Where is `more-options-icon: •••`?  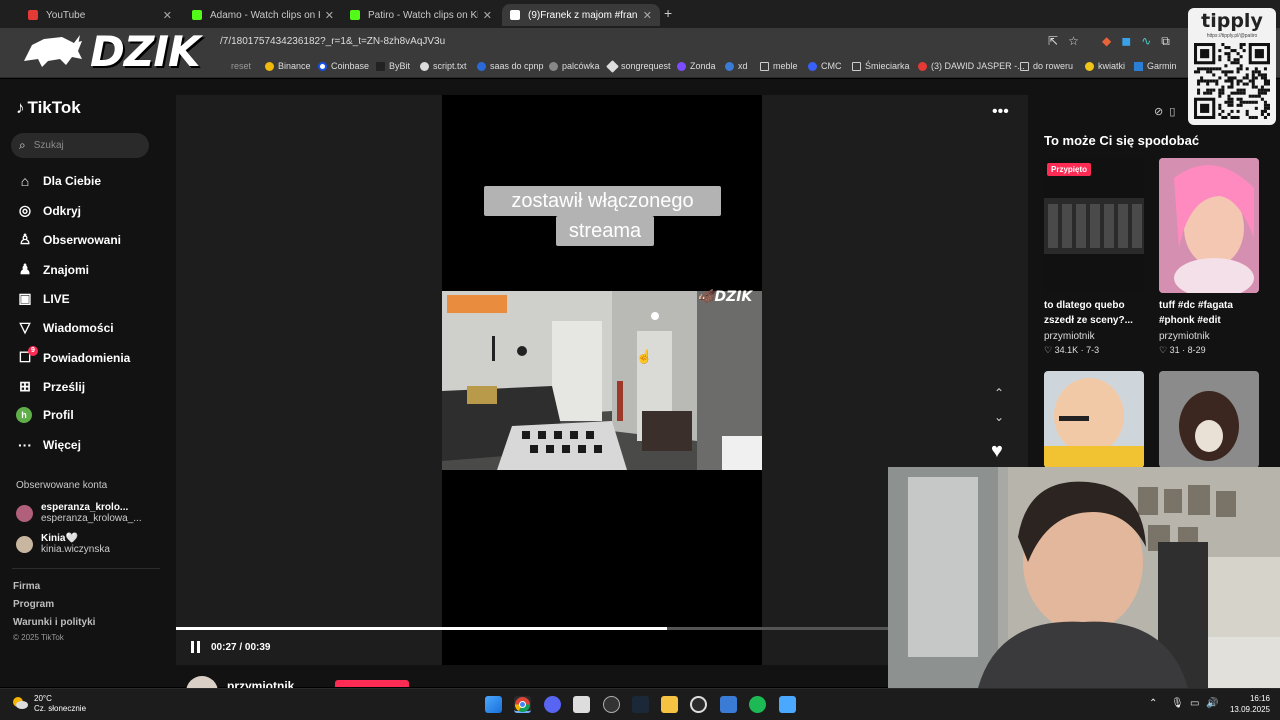 more-options-icon: ••• is located at coordinates (1000, 112).